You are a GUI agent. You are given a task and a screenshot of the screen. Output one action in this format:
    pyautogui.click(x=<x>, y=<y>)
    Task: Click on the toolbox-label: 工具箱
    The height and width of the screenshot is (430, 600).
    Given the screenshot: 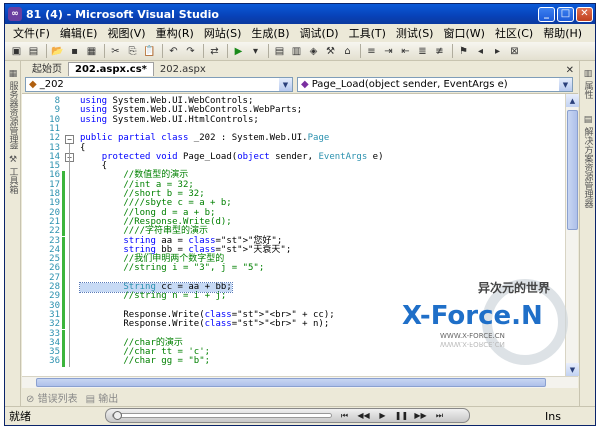 What is the action you would take?
    pyautogui.click(x=12, y=180)
    